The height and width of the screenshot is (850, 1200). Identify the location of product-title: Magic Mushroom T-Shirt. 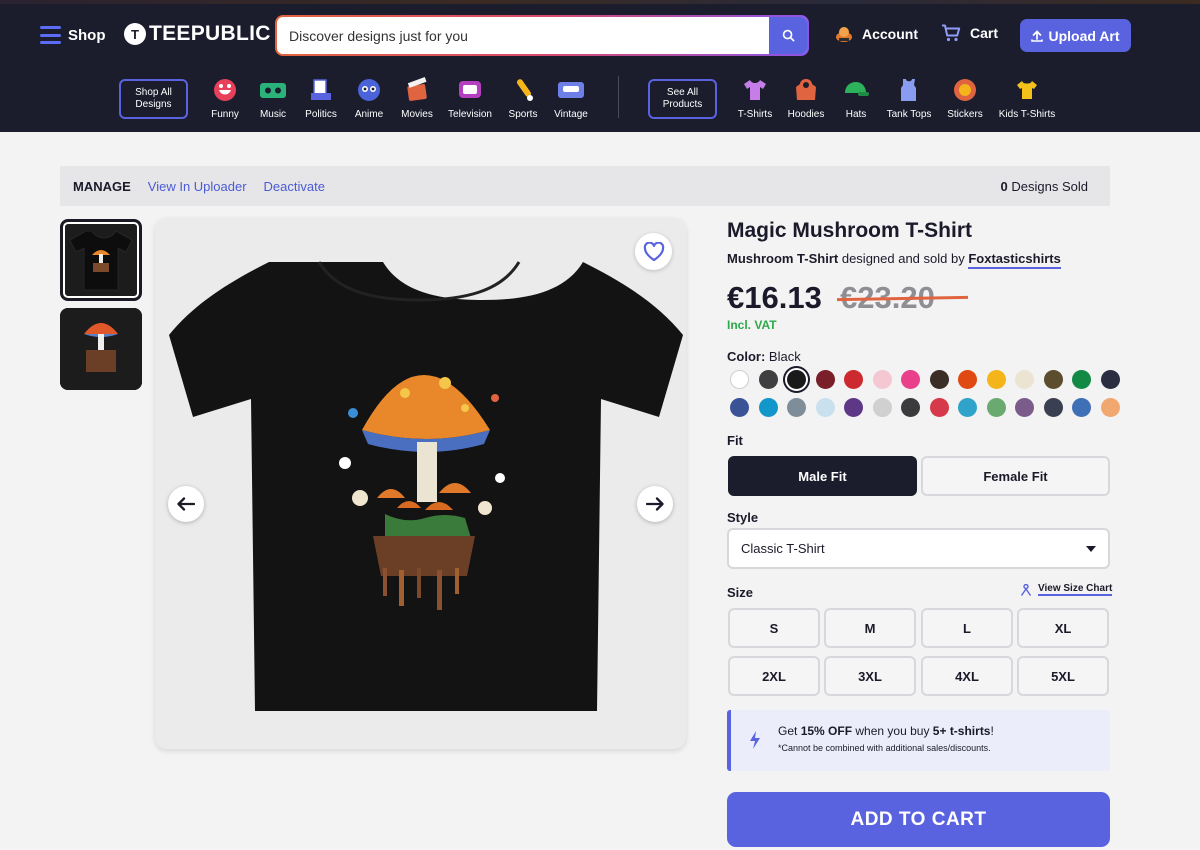
(850, 230).